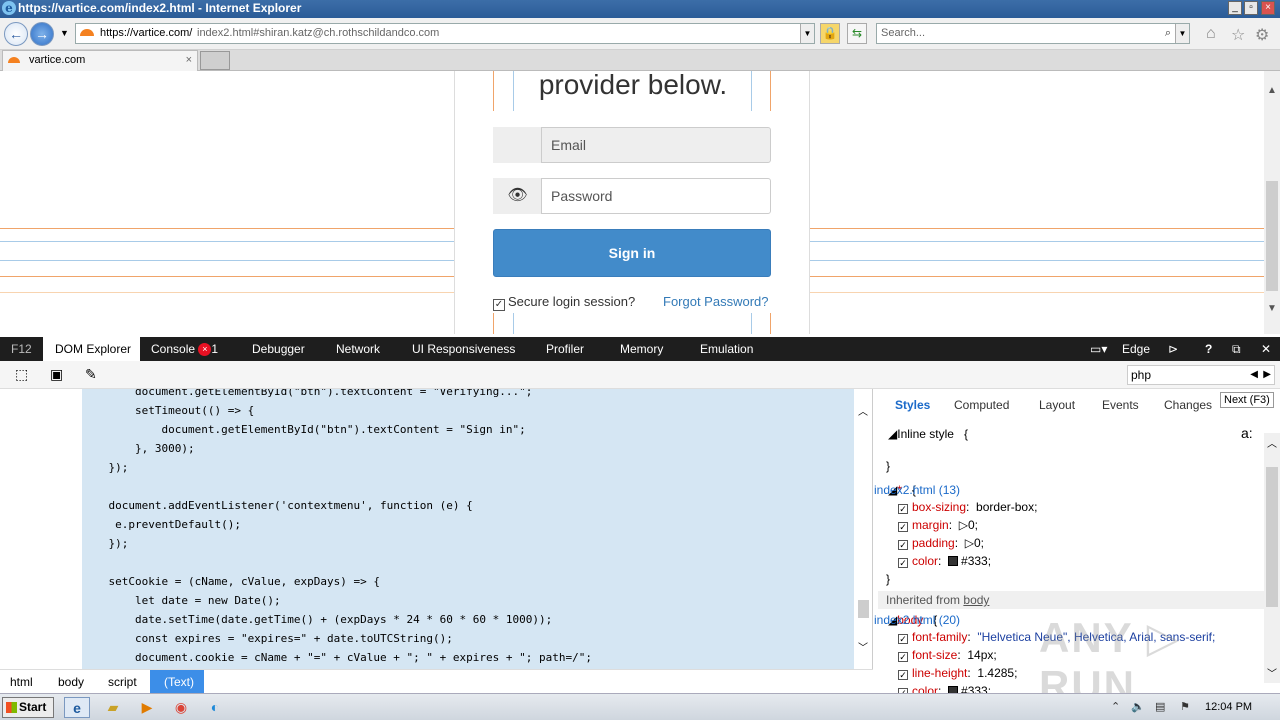 The image size is (1280, 721). What do you see at coordinates (863, 529) in the screenshot?
I see `code-scrollbar: ︿ ﹀` at bounding box center [863, 529].